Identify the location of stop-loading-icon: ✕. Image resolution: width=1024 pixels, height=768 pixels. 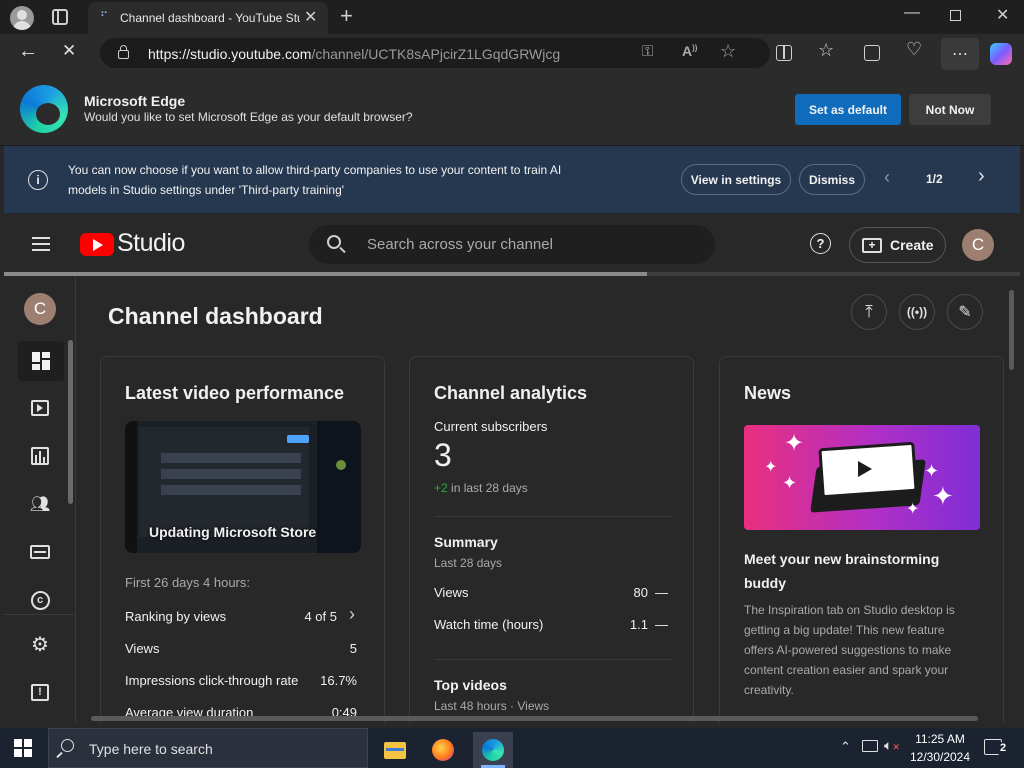
(69, 51).